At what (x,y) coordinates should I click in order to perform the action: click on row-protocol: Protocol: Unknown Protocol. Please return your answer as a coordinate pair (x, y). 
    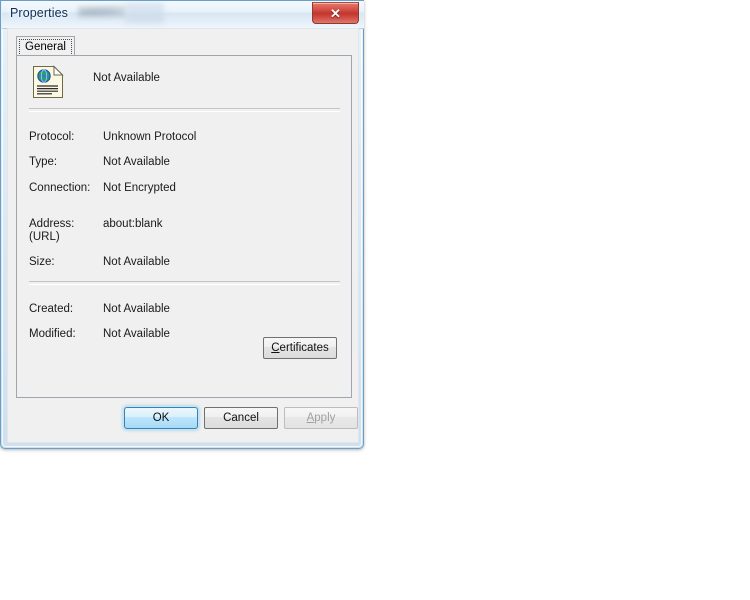
    Looking at the image, I should click on (184, 139).